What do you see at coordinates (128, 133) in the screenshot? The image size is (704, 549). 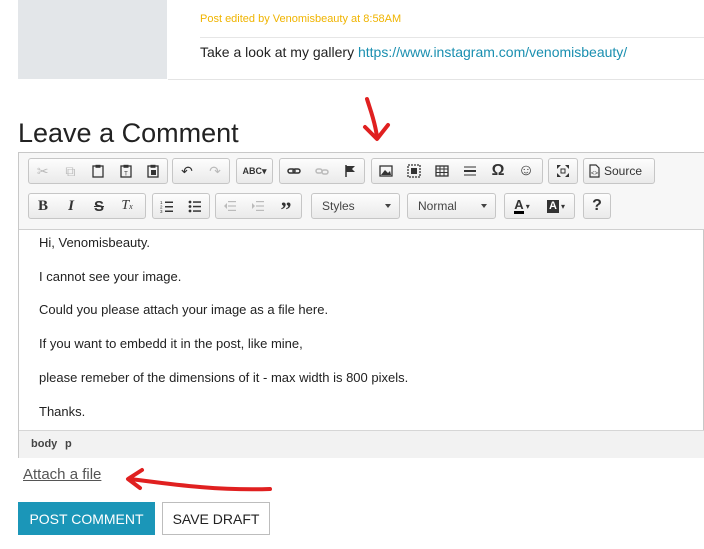 I see `leave-comment-heading: Leave a Comment` at bounding box center [128, 133].